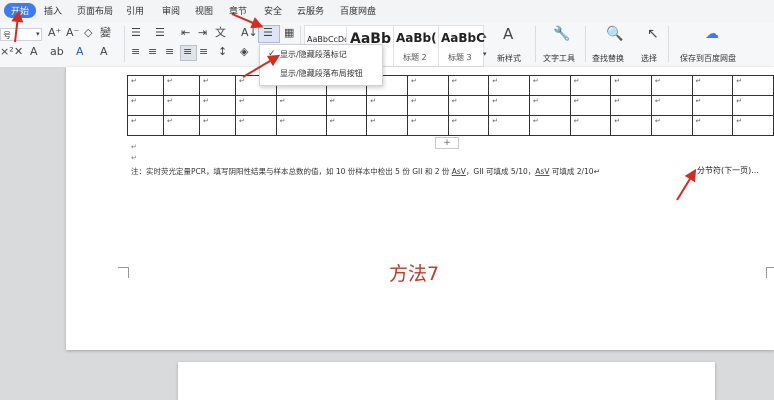 This screenshot has height=400, width=774. I want to click on arrow-to-start-tab, so click(17, 26).